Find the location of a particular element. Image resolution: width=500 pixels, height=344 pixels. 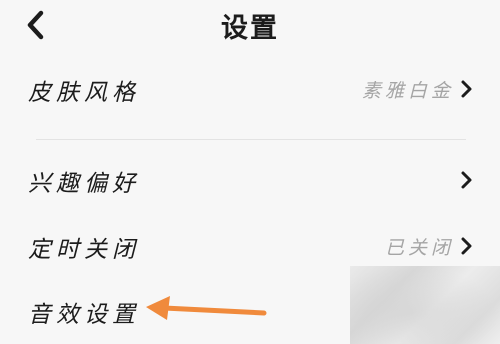

setting-label-skin: 皮肤风格 is located at coordinates (84, 93).